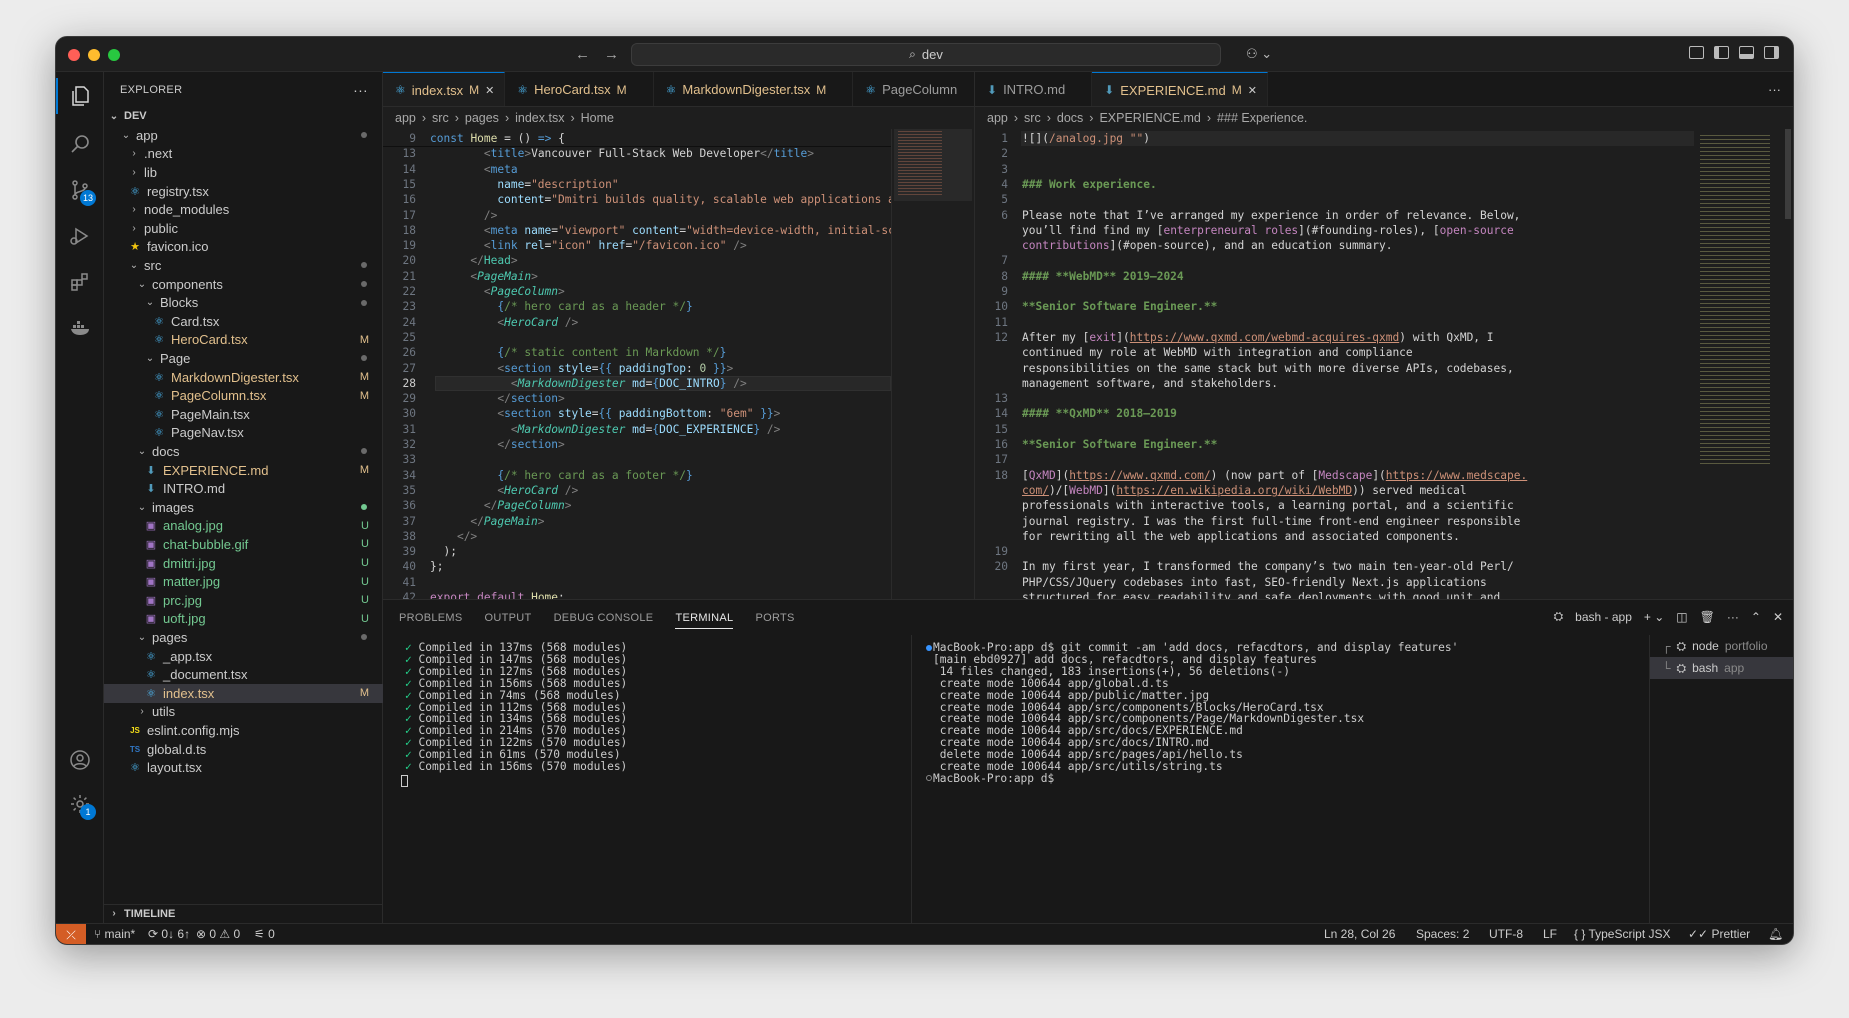 The height and width of the screenshot is (1018, 1849). Describe the element at coordinates (243, 321) in the screenshot. I see `tree-item: ⚛ Card.tsx` at that location.